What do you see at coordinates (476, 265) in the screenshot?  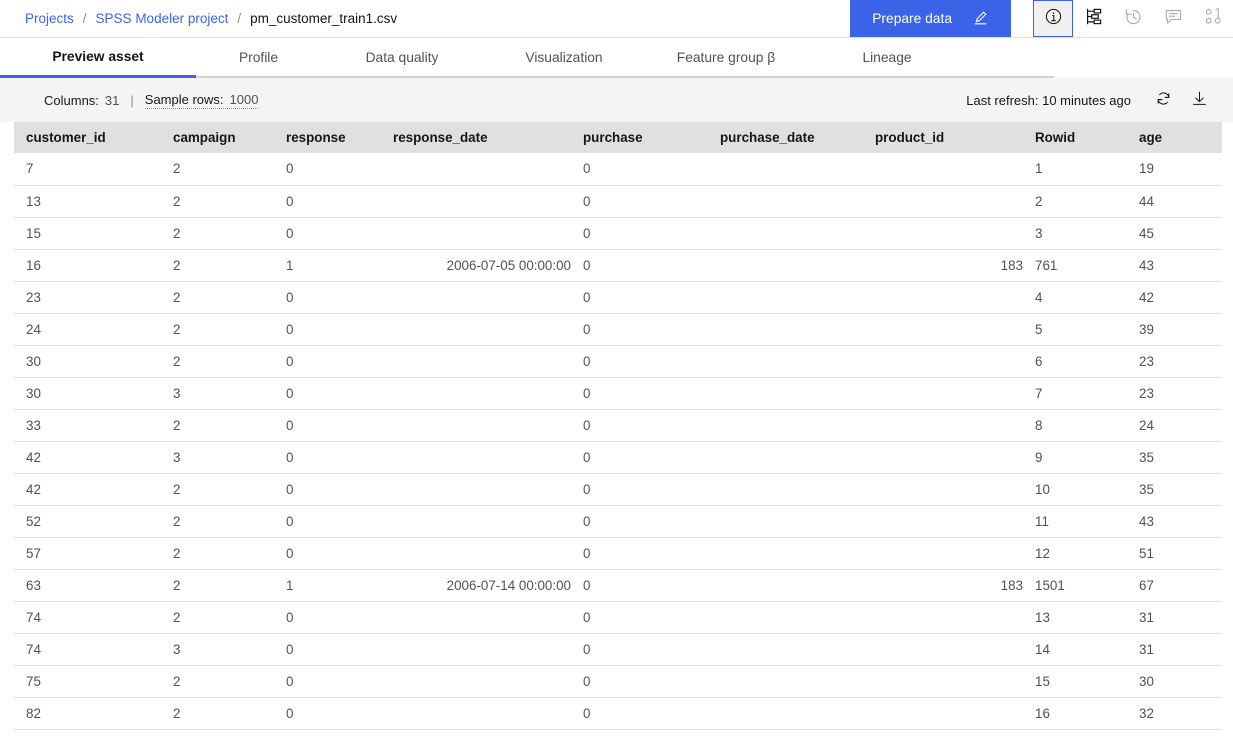 I see `cell-response_date: 2006-07-05 00:00:00` at bounding box center [476, 265].